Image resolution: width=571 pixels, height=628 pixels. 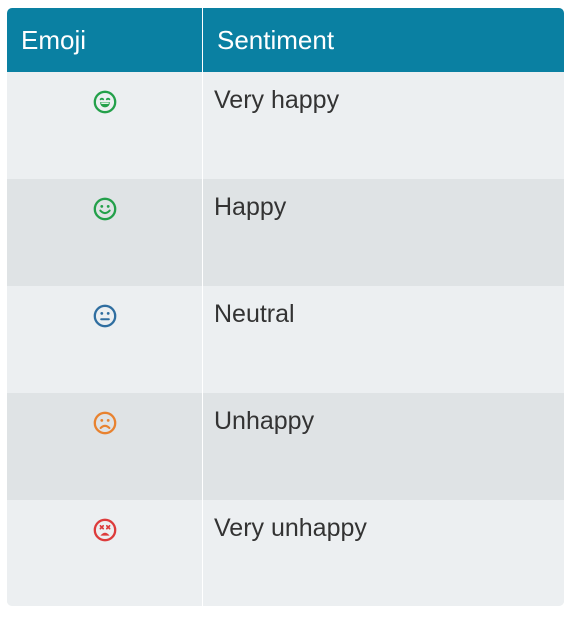 What do you see at coordinates (254, 314) in the screenshot?
I see `sentiment-label: Neutral` at bounding box center [254, 314].